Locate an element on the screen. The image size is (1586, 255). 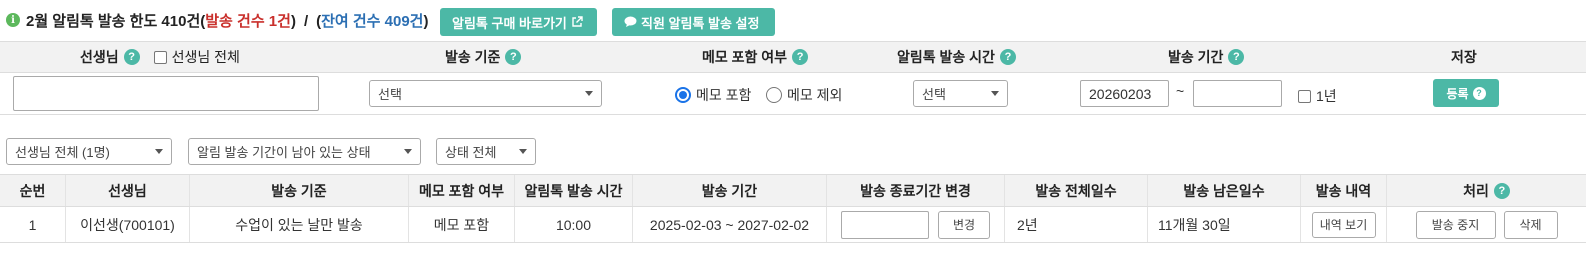
col-header-remain-days: 발송 남은일수 is located at coordinates (1224, 190).